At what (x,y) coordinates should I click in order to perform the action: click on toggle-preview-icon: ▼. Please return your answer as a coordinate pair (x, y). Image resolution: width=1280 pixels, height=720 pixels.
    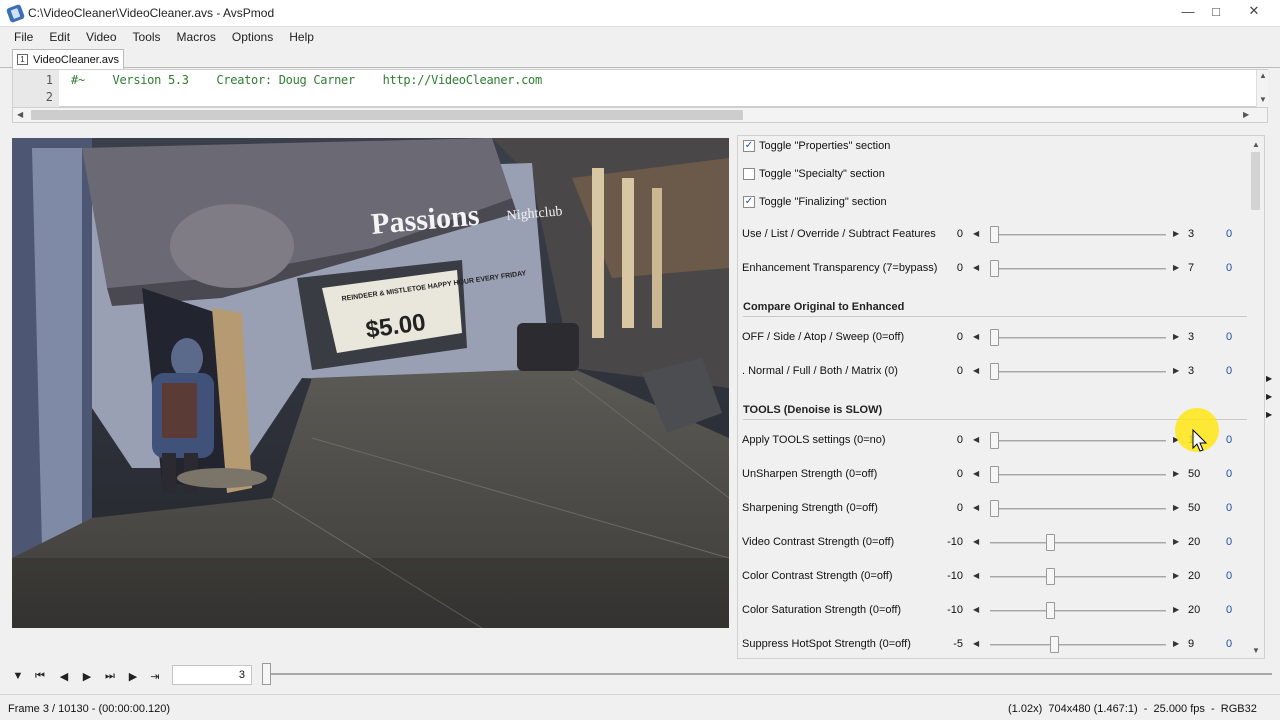
    Looking at the image, I should click on (18, 676).